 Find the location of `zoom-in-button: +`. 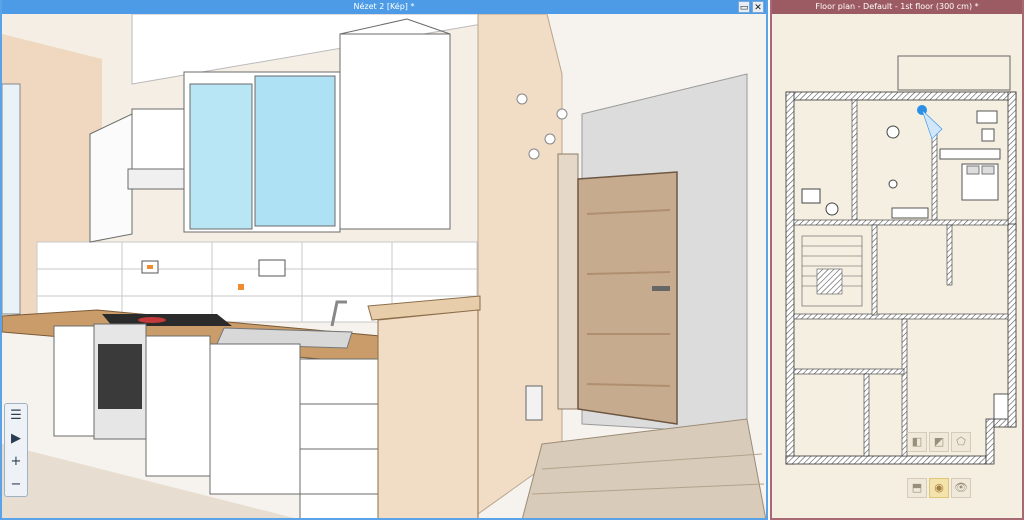

zoom-in-button: + is located at coordinates (16, 462).